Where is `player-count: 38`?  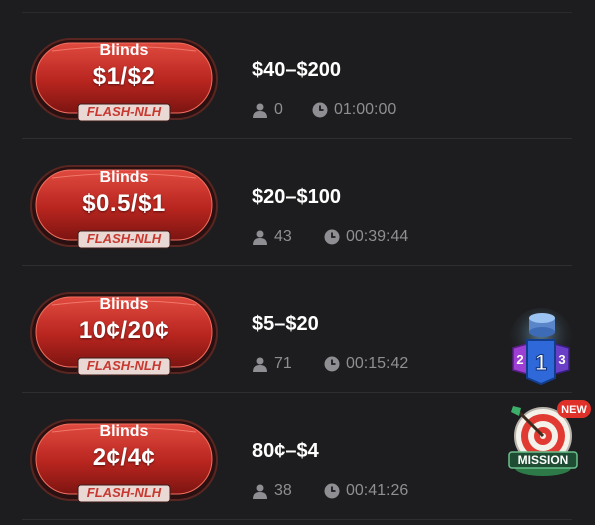 player-count: 38 is located at coordinates (272, 491).